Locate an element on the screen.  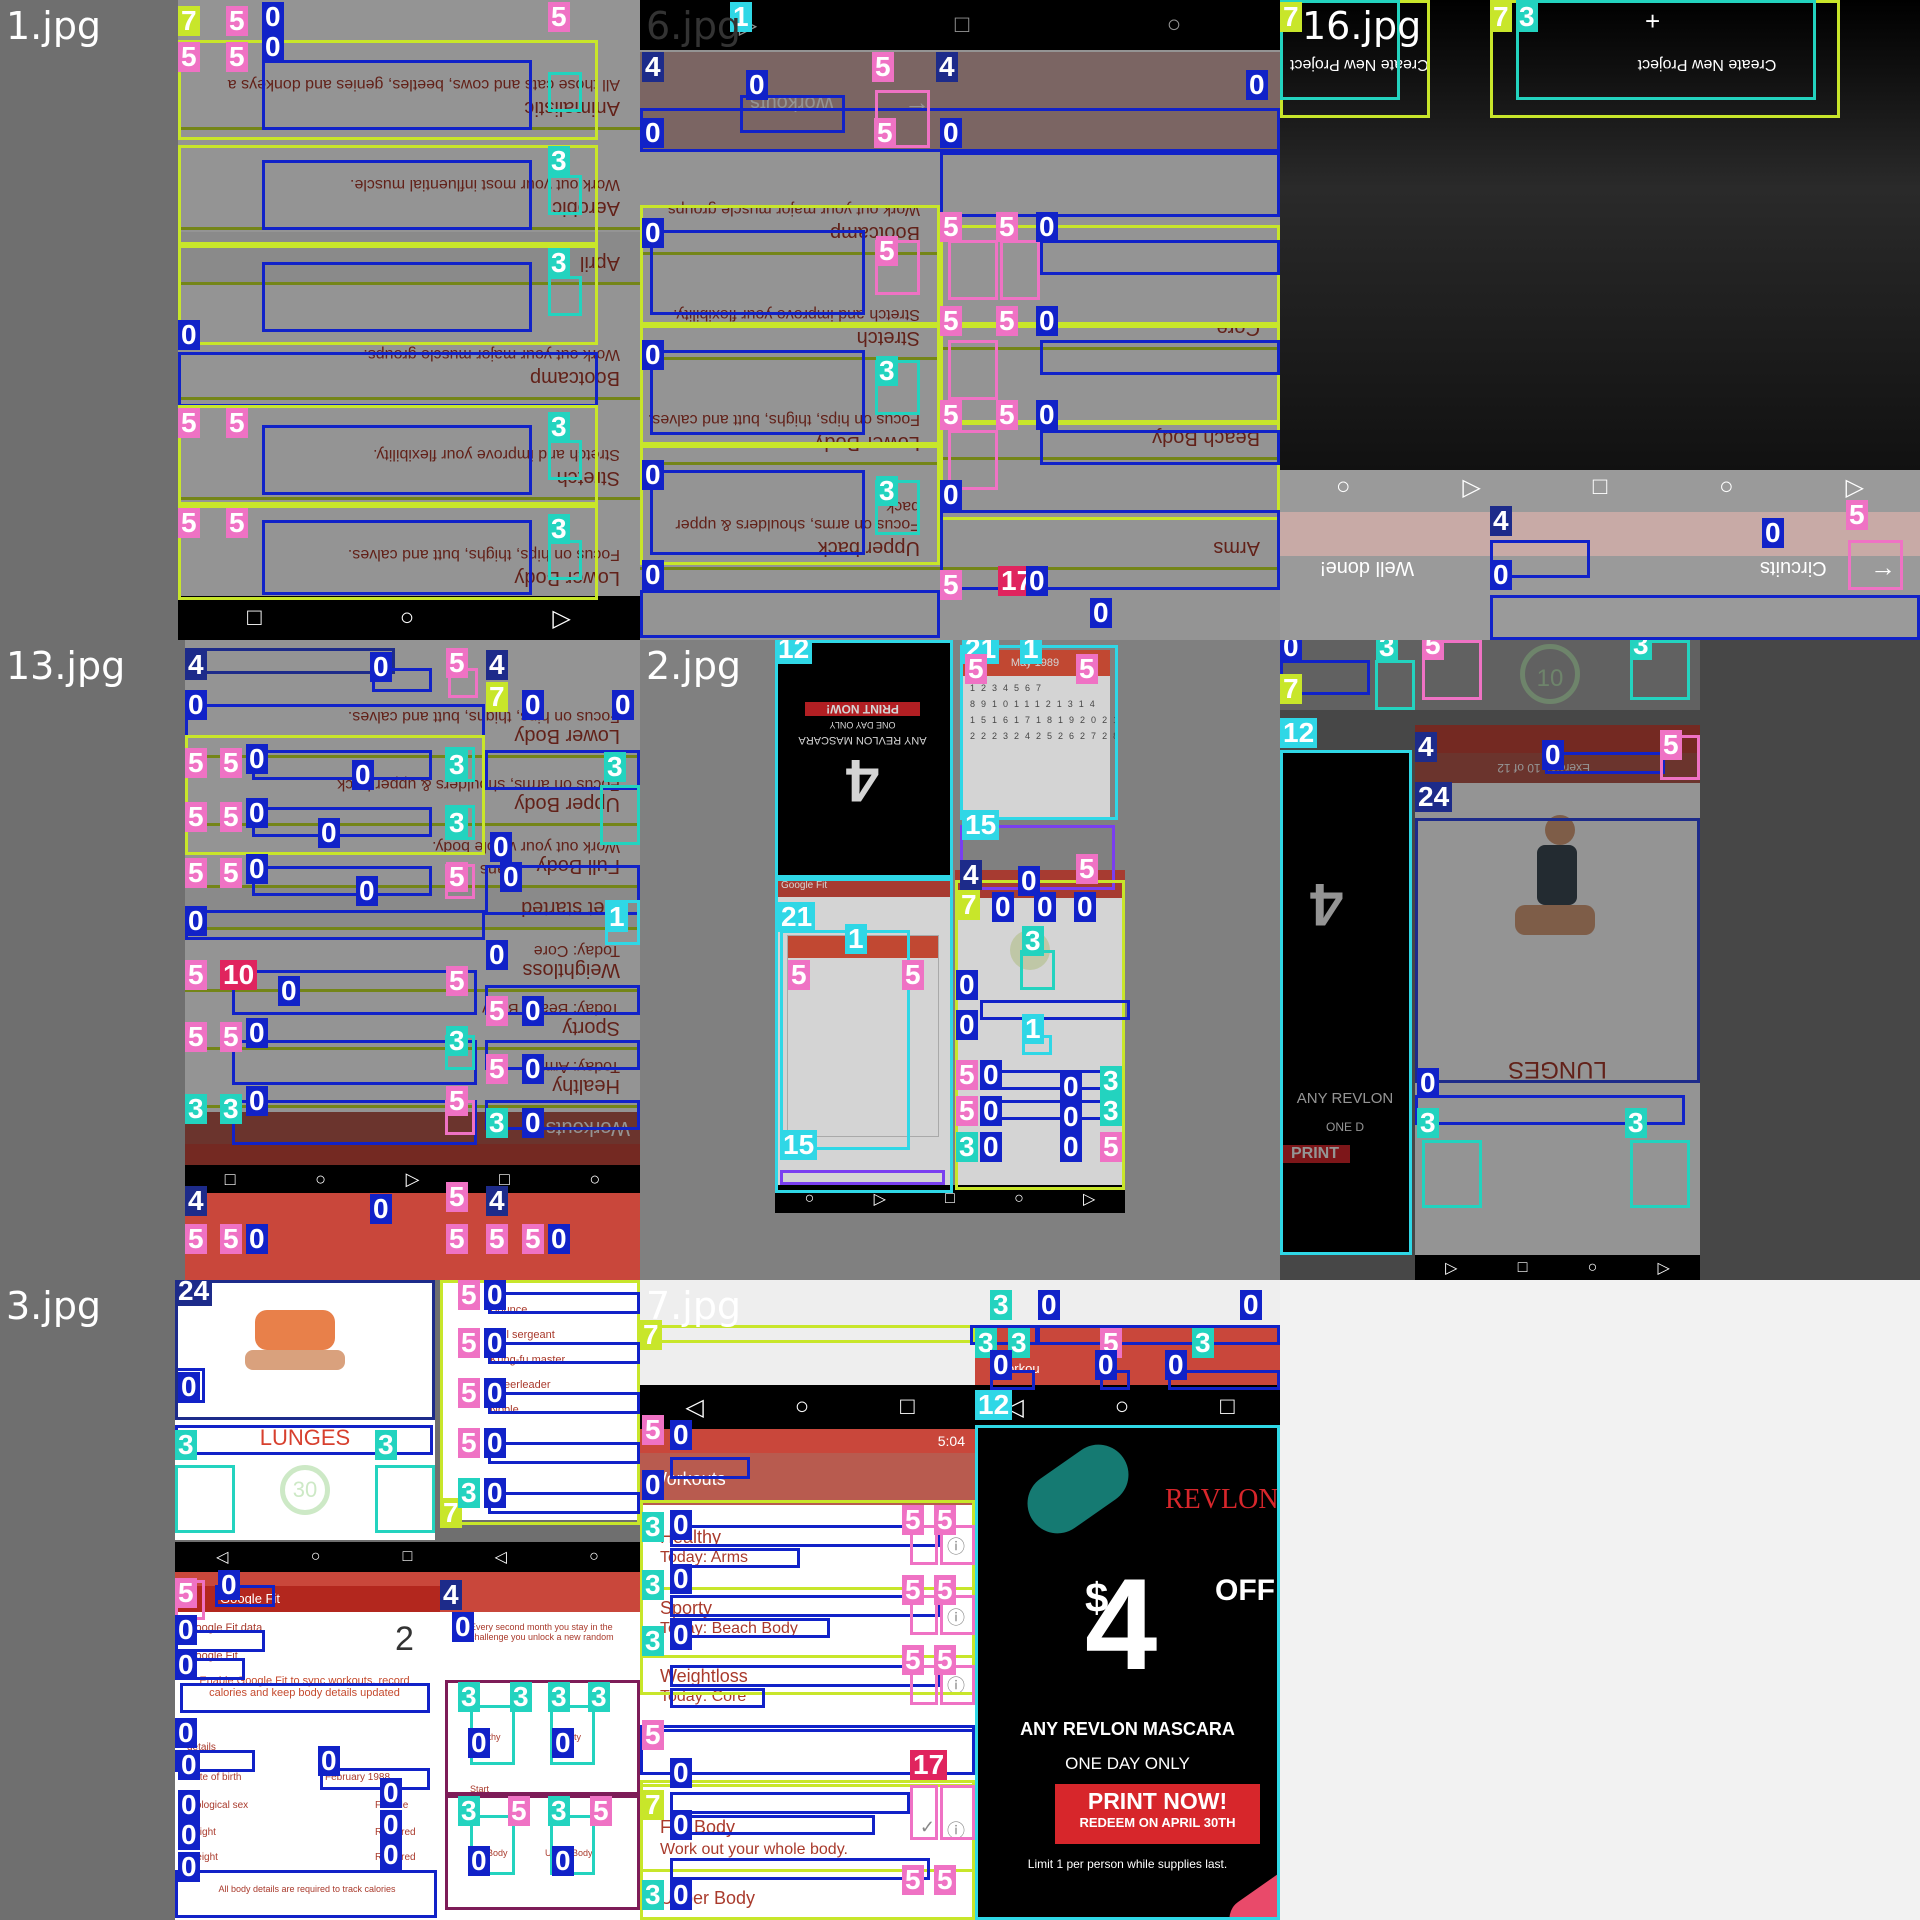
trainer-title: Cheerleader is located at coordinates (565, 1385).